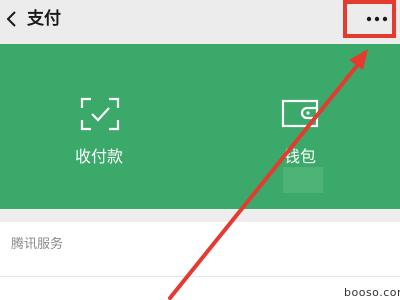 This screenshot has width=400, height=300. I want to click on wallet-icon, so click(300, 113).